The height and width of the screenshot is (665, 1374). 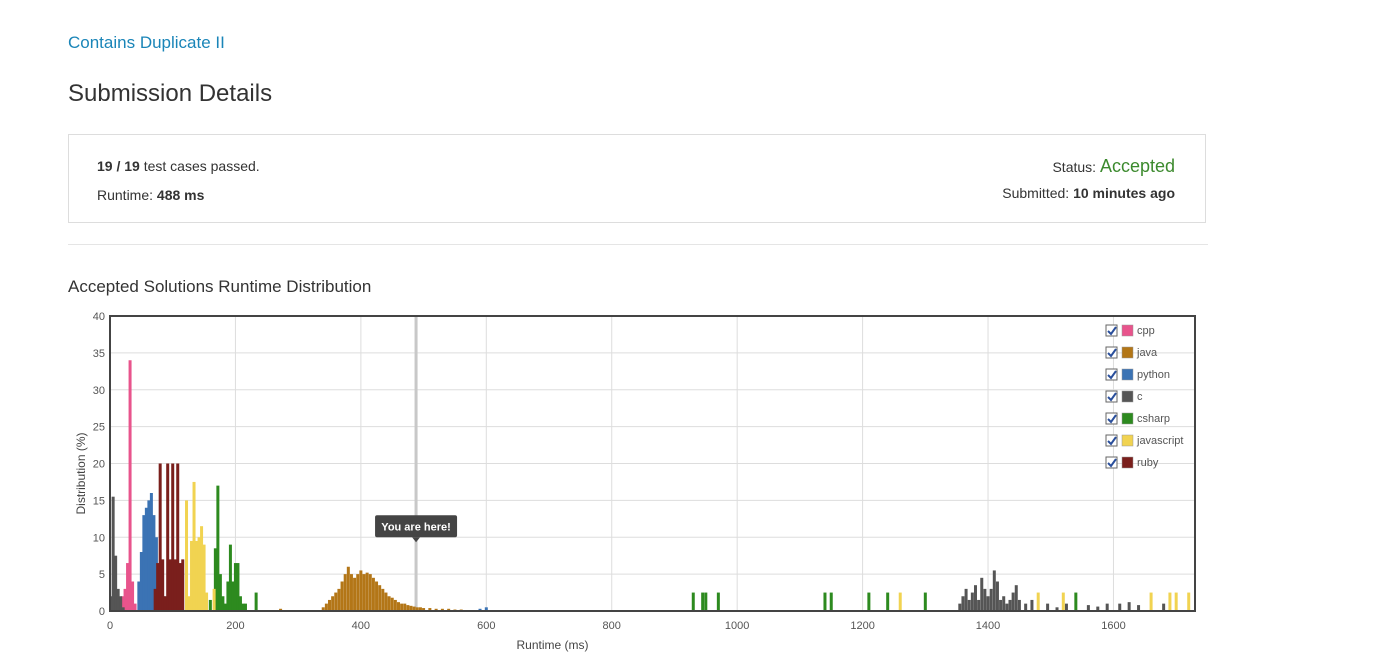 I want to click on bar-ruby, so click(x=183, y=585).